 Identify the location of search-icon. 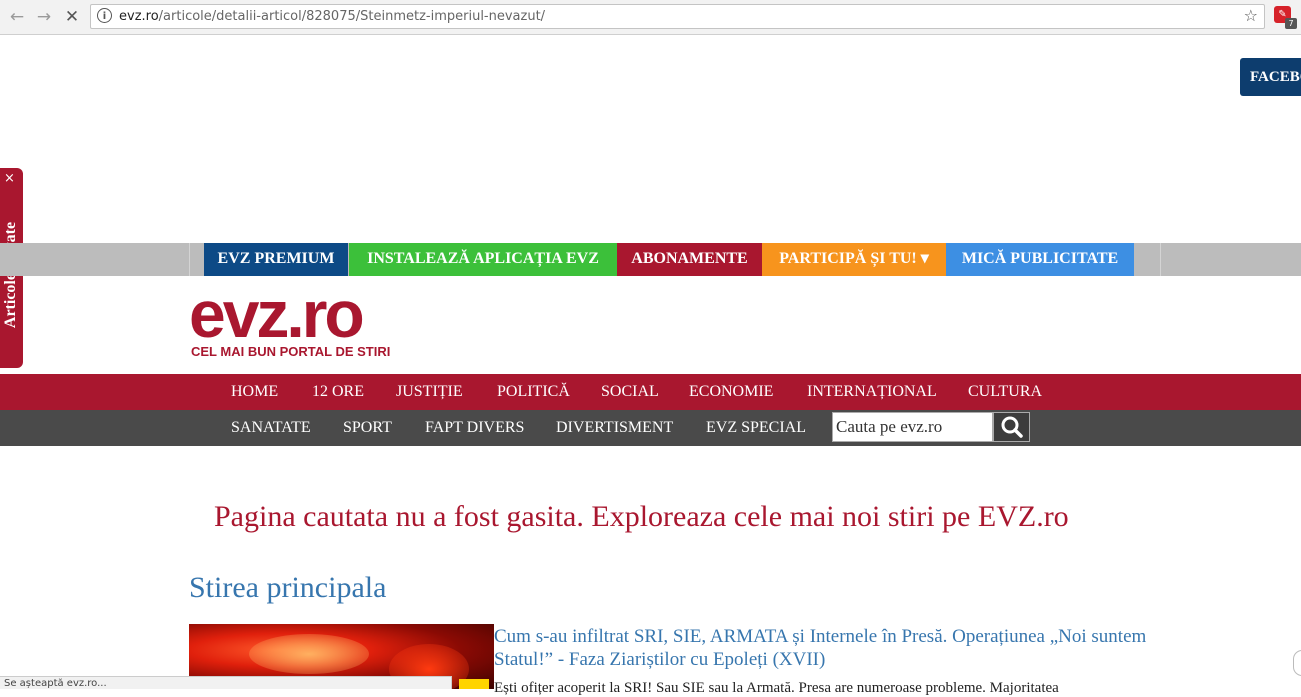
(1012, 427).